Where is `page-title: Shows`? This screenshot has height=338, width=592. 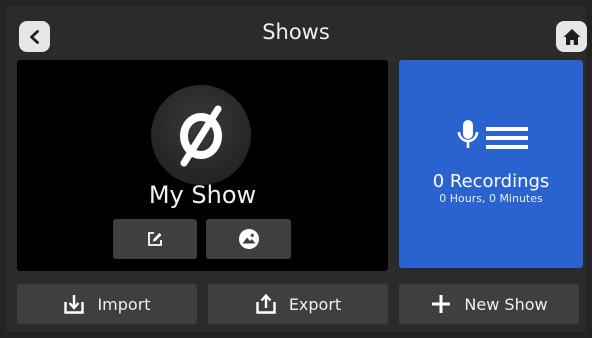 page-title: Shows is located at coordinates (296, 32).